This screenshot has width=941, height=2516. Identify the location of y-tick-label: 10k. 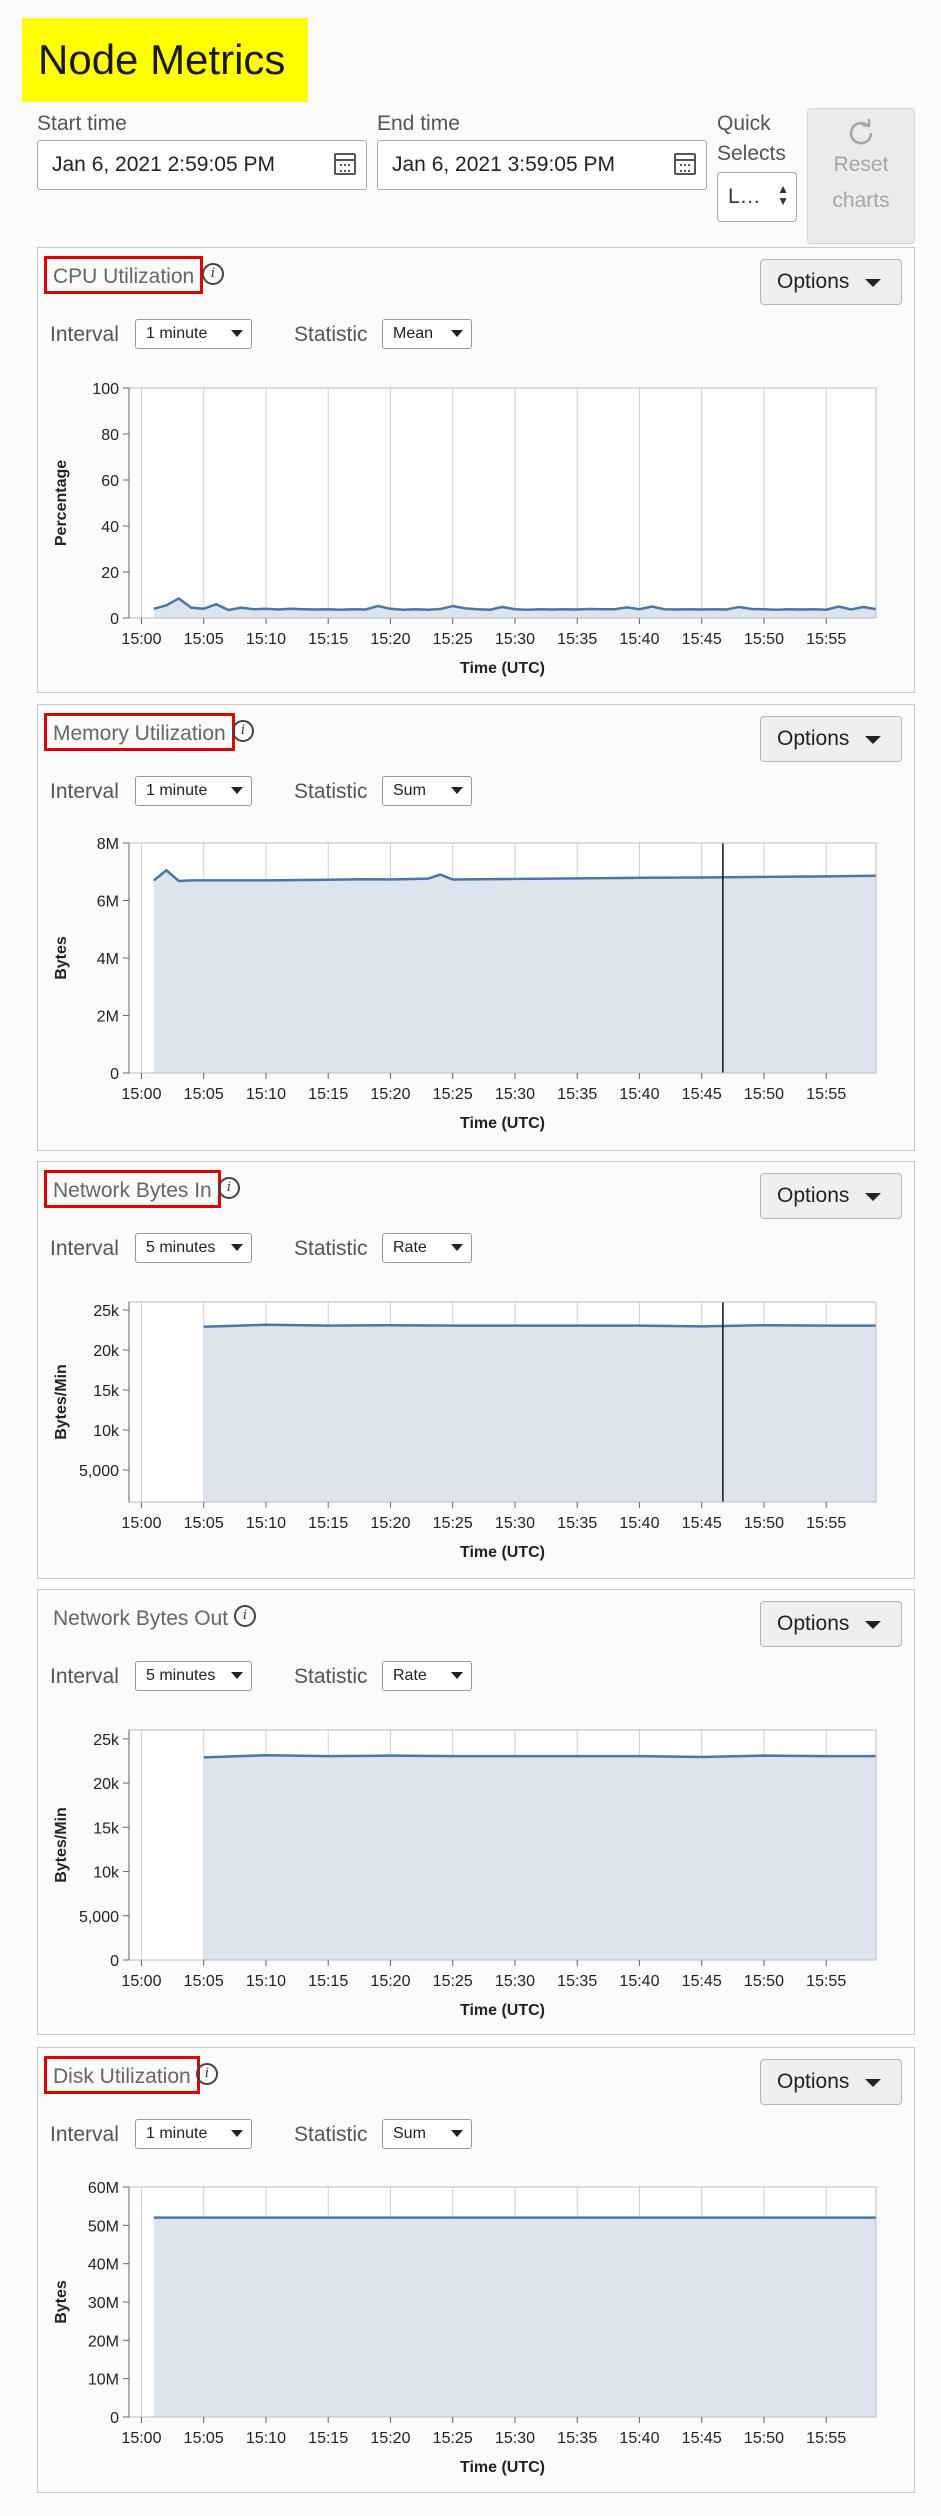
(106, 1873).